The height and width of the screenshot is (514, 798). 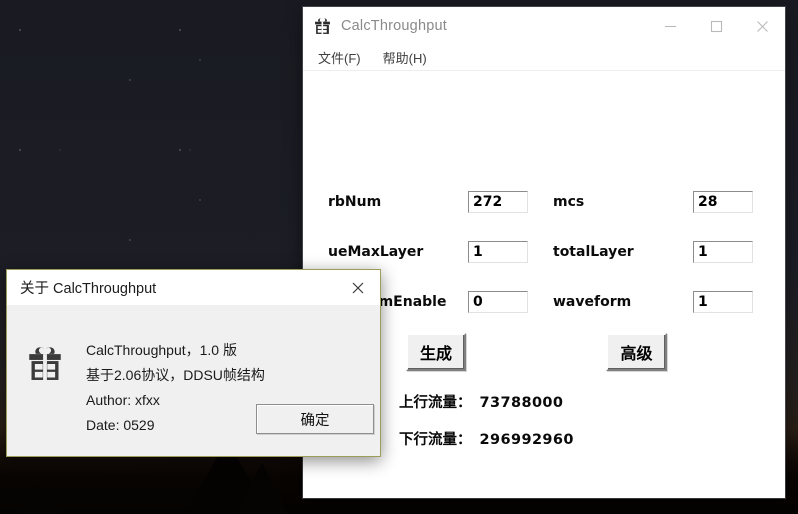 I want to click on label-totallayer: totalLayer, so click(x=593, y=252).